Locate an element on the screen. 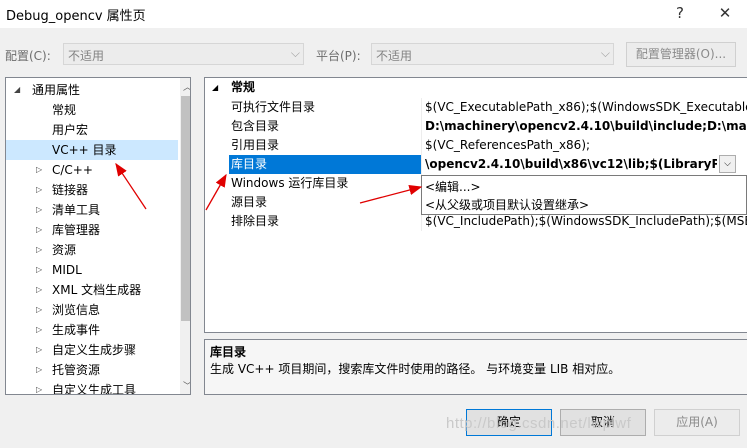  tree-item: ▷ 自定义生成步骤 is located at coordinates (92, 350).